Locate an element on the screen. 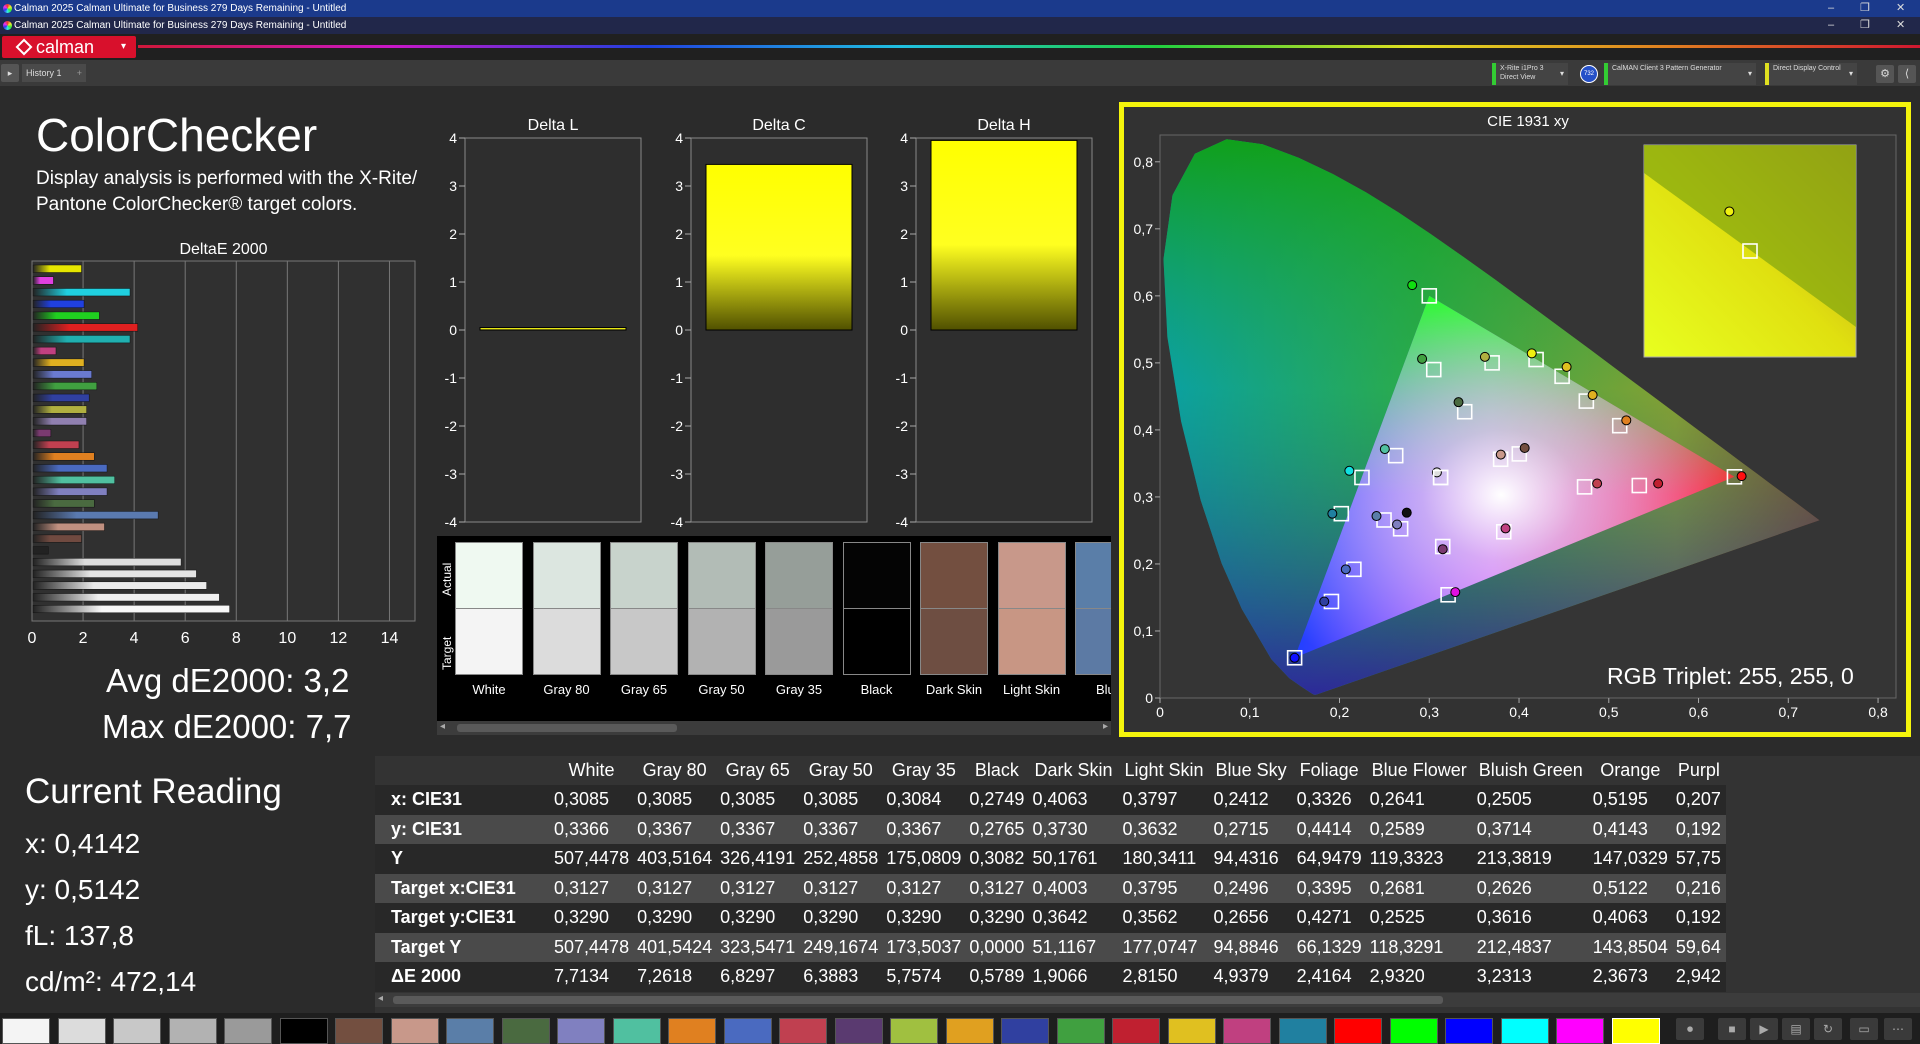  collapse-button: ⟨ is located at coordinates (1907, 74).